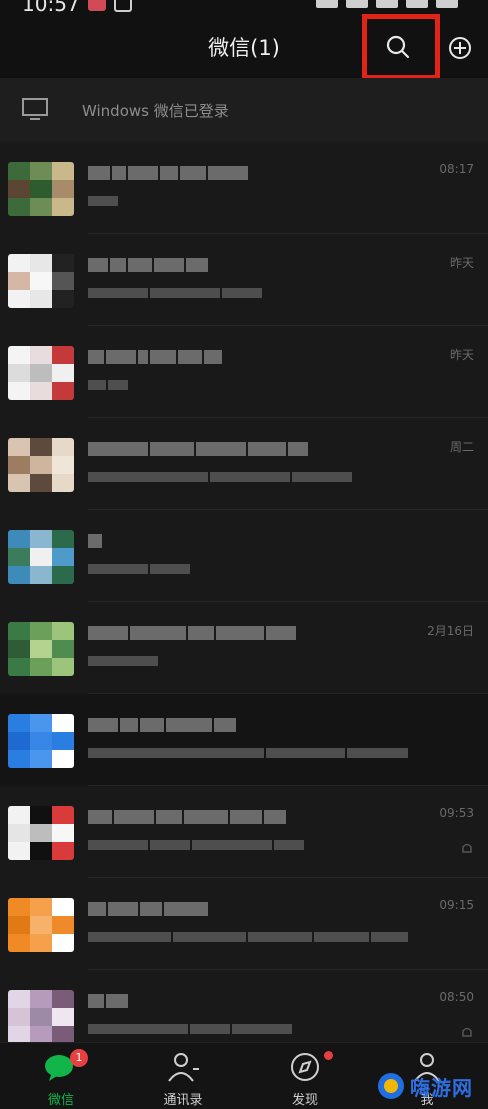 Image resolution: width=488 pixels, height=1109 pixels. I want to click on chat-item: 2月16日, so click(244, 648).